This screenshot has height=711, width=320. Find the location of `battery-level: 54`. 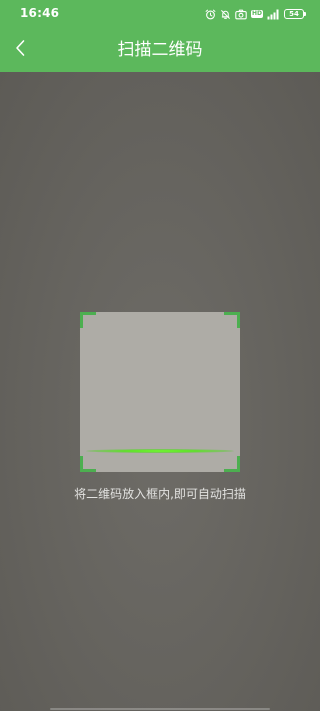

battery-level: 54 is located at coordinates (294, 14).